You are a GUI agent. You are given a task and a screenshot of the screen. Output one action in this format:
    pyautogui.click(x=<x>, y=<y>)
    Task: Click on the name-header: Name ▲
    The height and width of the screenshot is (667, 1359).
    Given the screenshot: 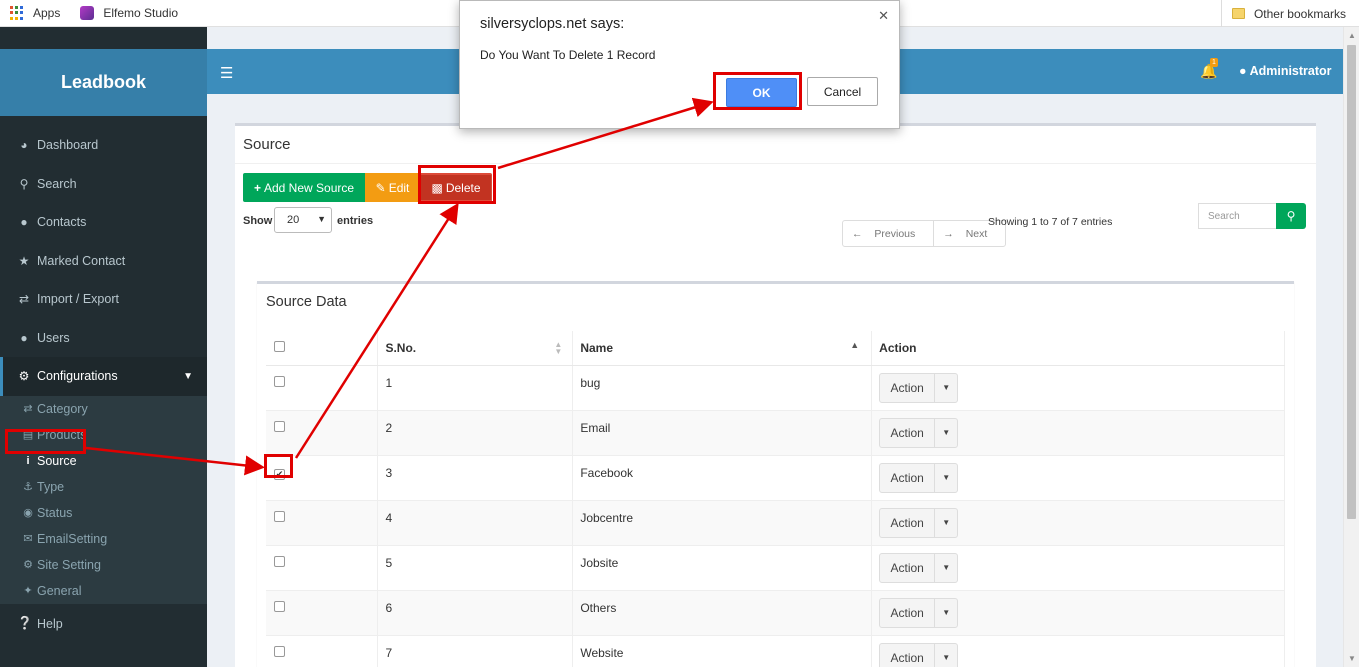 What is the action you would take?
    pyautogui.click(x=722, y=348)
    